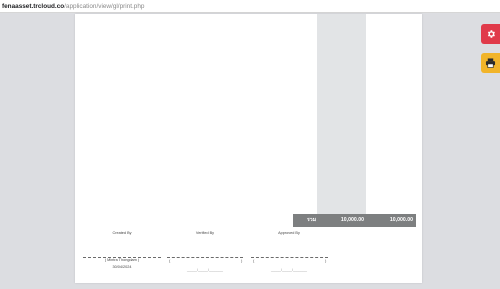 The image size is (500, 289). Describe the element at coordinates (170, 260) in the screenshot. I see `verified-by-open-paren: (` at that location.